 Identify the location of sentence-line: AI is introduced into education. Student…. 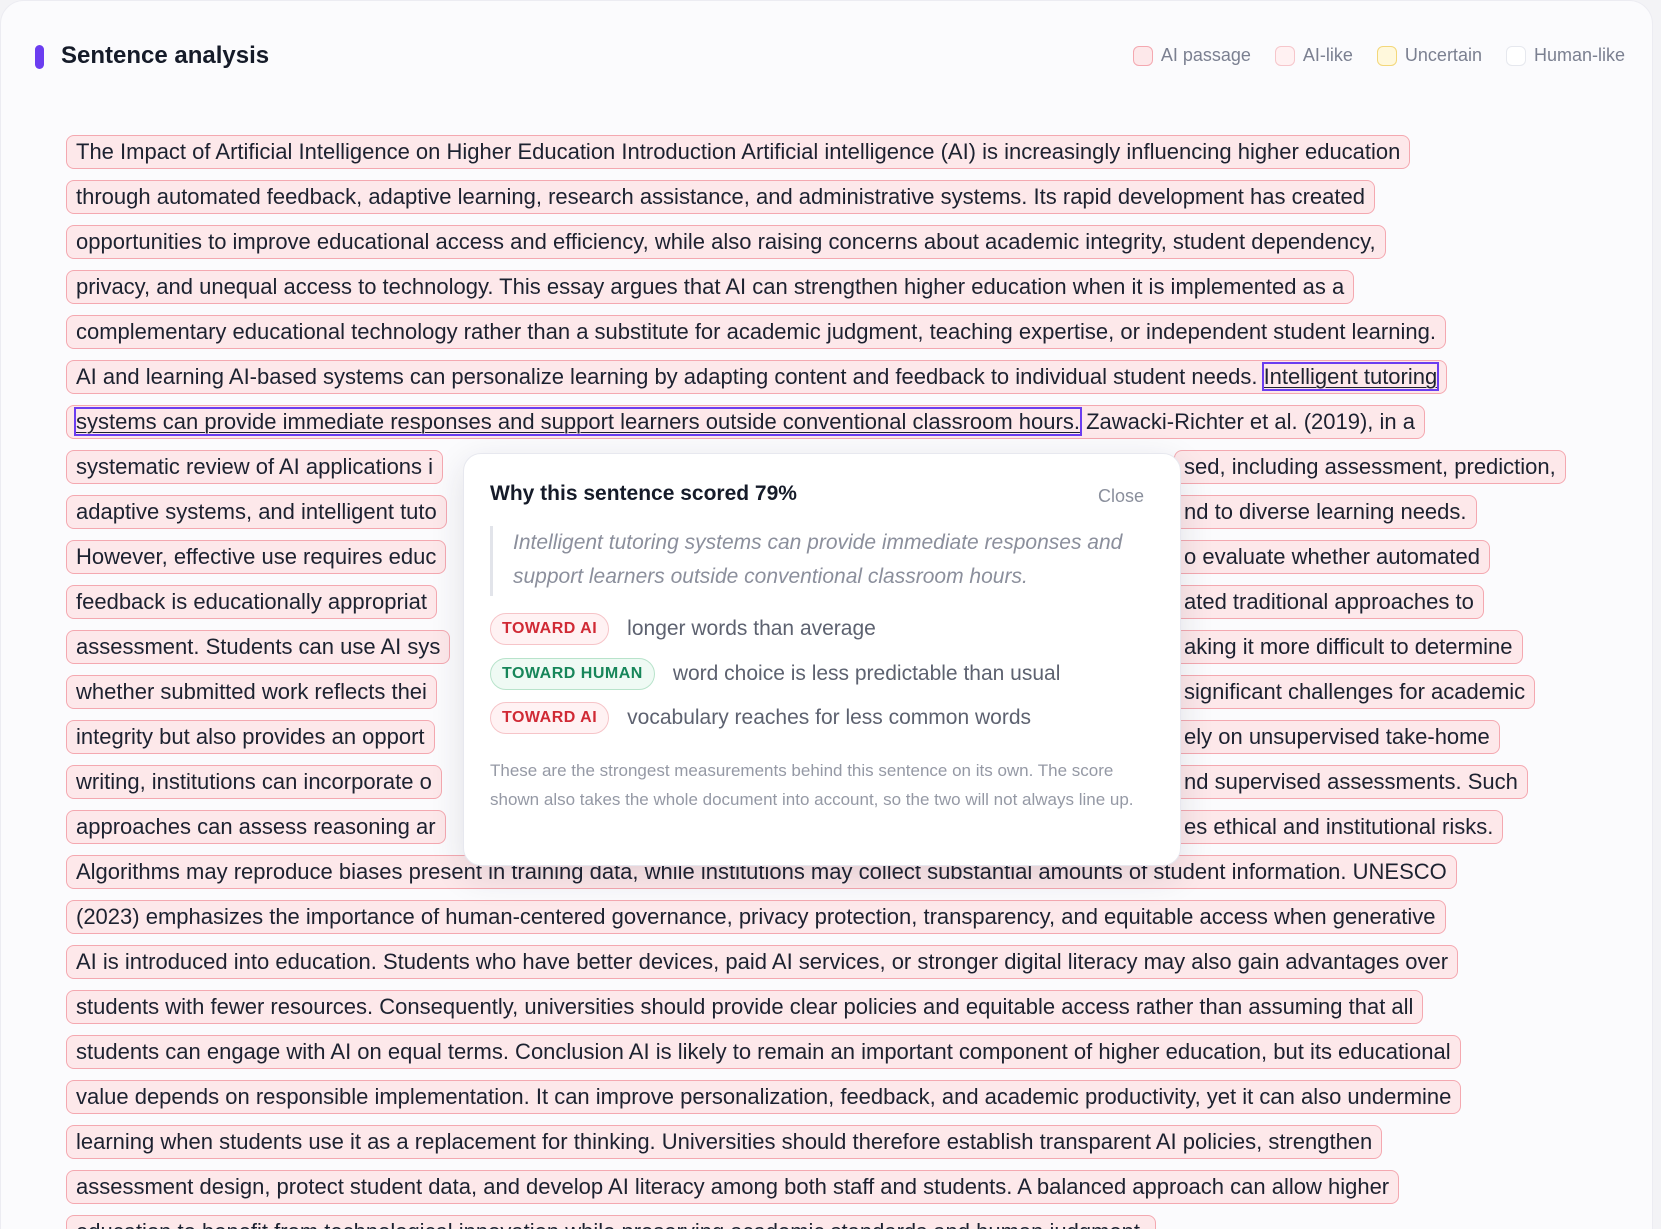
(762, 962).